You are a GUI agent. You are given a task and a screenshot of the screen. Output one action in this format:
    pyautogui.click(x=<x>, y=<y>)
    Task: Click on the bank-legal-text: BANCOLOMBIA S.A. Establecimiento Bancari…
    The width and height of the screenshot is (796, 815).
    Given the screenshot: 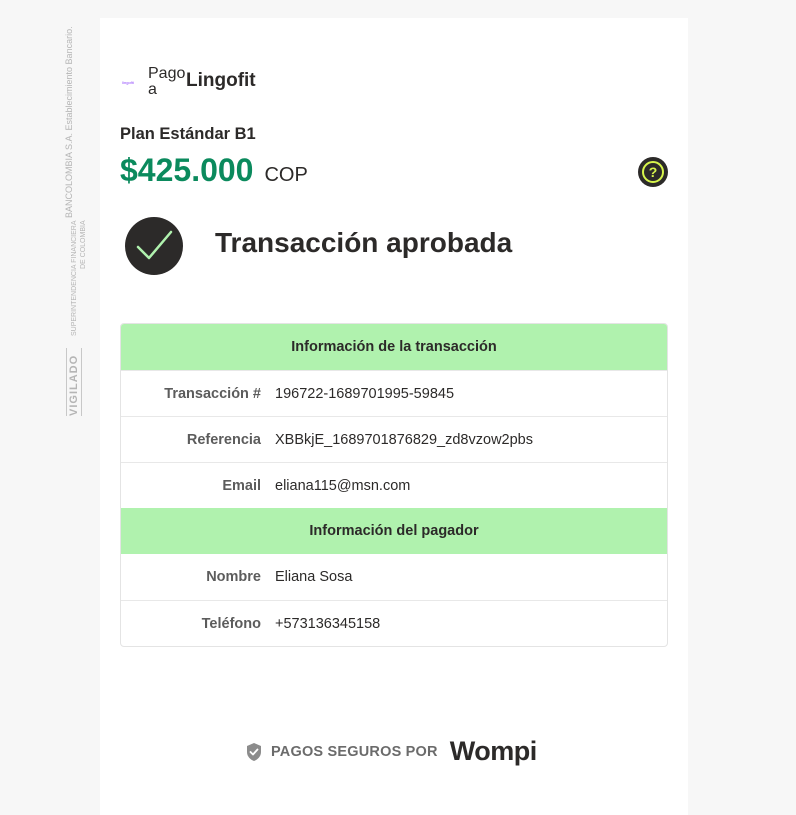 What is the action you would take?
    pyautogui.click(x=69, y=122)
    